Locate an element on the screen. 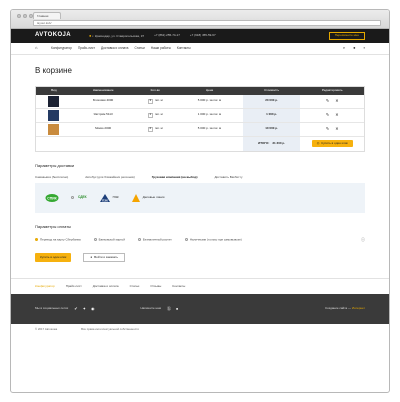 Image resolution: width=400 pixels, height=402 pixels. made-by-link: Интернет is located at coordinates (358, 308).